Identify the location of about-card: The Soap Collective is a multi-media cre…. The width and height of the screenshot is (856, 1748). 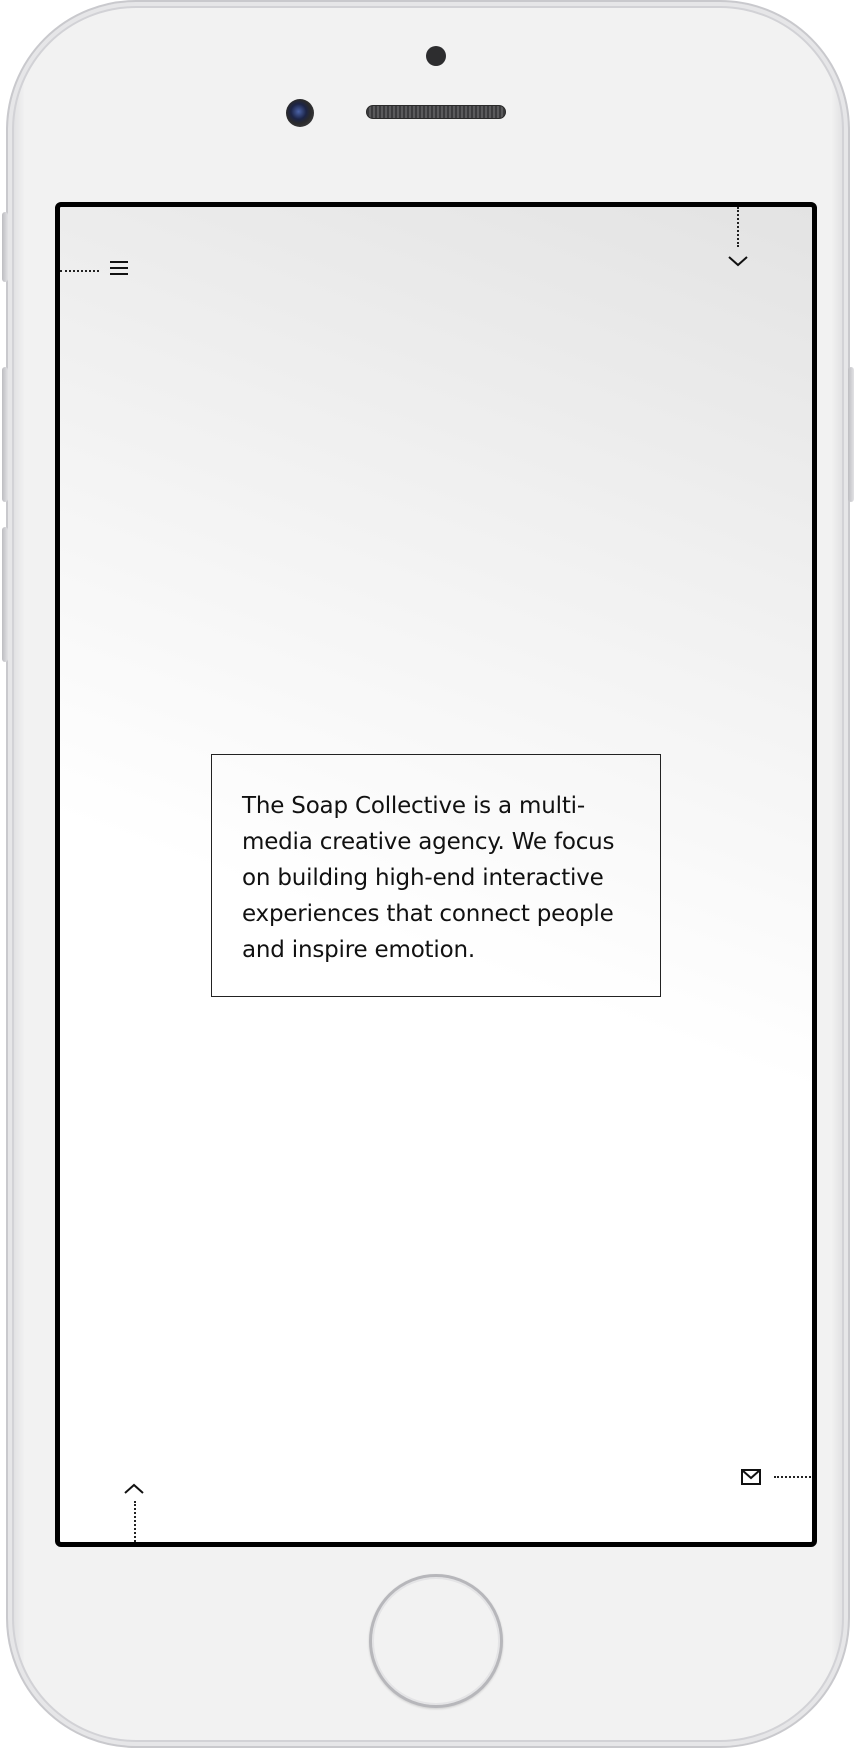
(436, 875).